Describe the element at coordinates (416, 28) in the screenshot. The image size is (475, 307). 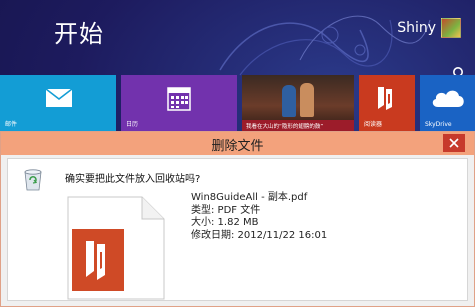
I see `user-name: Shiny` at that location.